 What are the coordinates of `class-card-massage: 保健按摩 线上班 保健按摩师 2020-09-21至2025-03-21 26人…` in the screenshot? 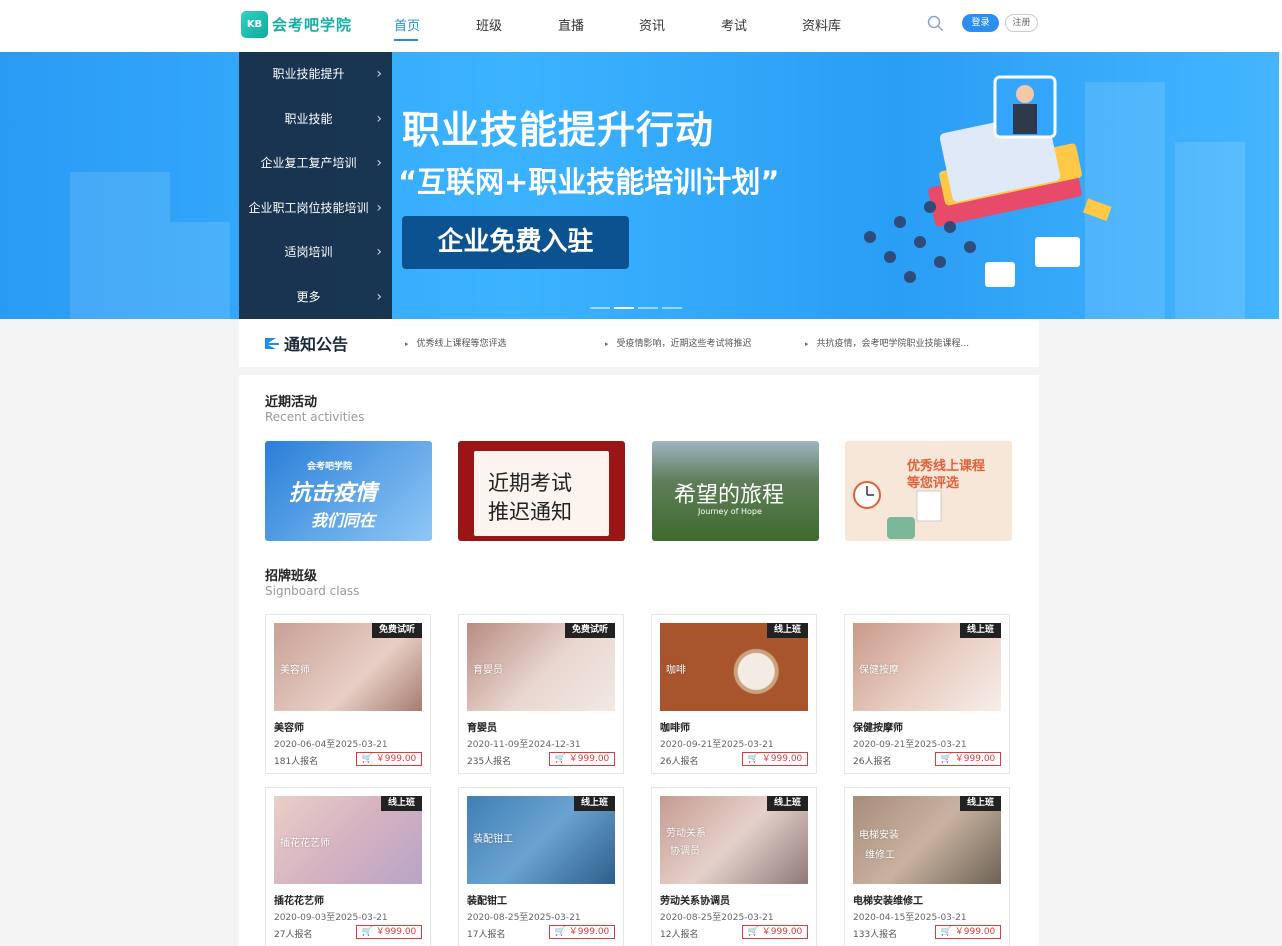 It's located at (927, 694).